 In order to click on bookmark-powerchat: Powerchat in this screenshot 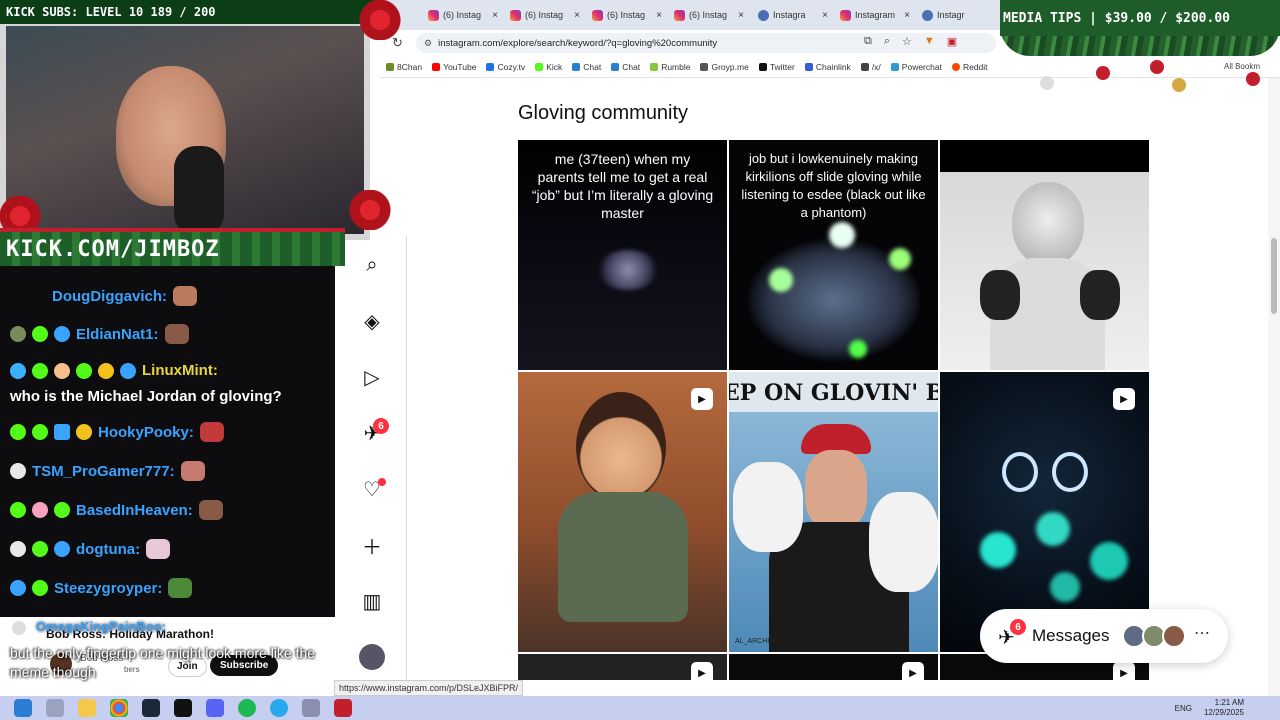, I will do `click(916, 67)`.